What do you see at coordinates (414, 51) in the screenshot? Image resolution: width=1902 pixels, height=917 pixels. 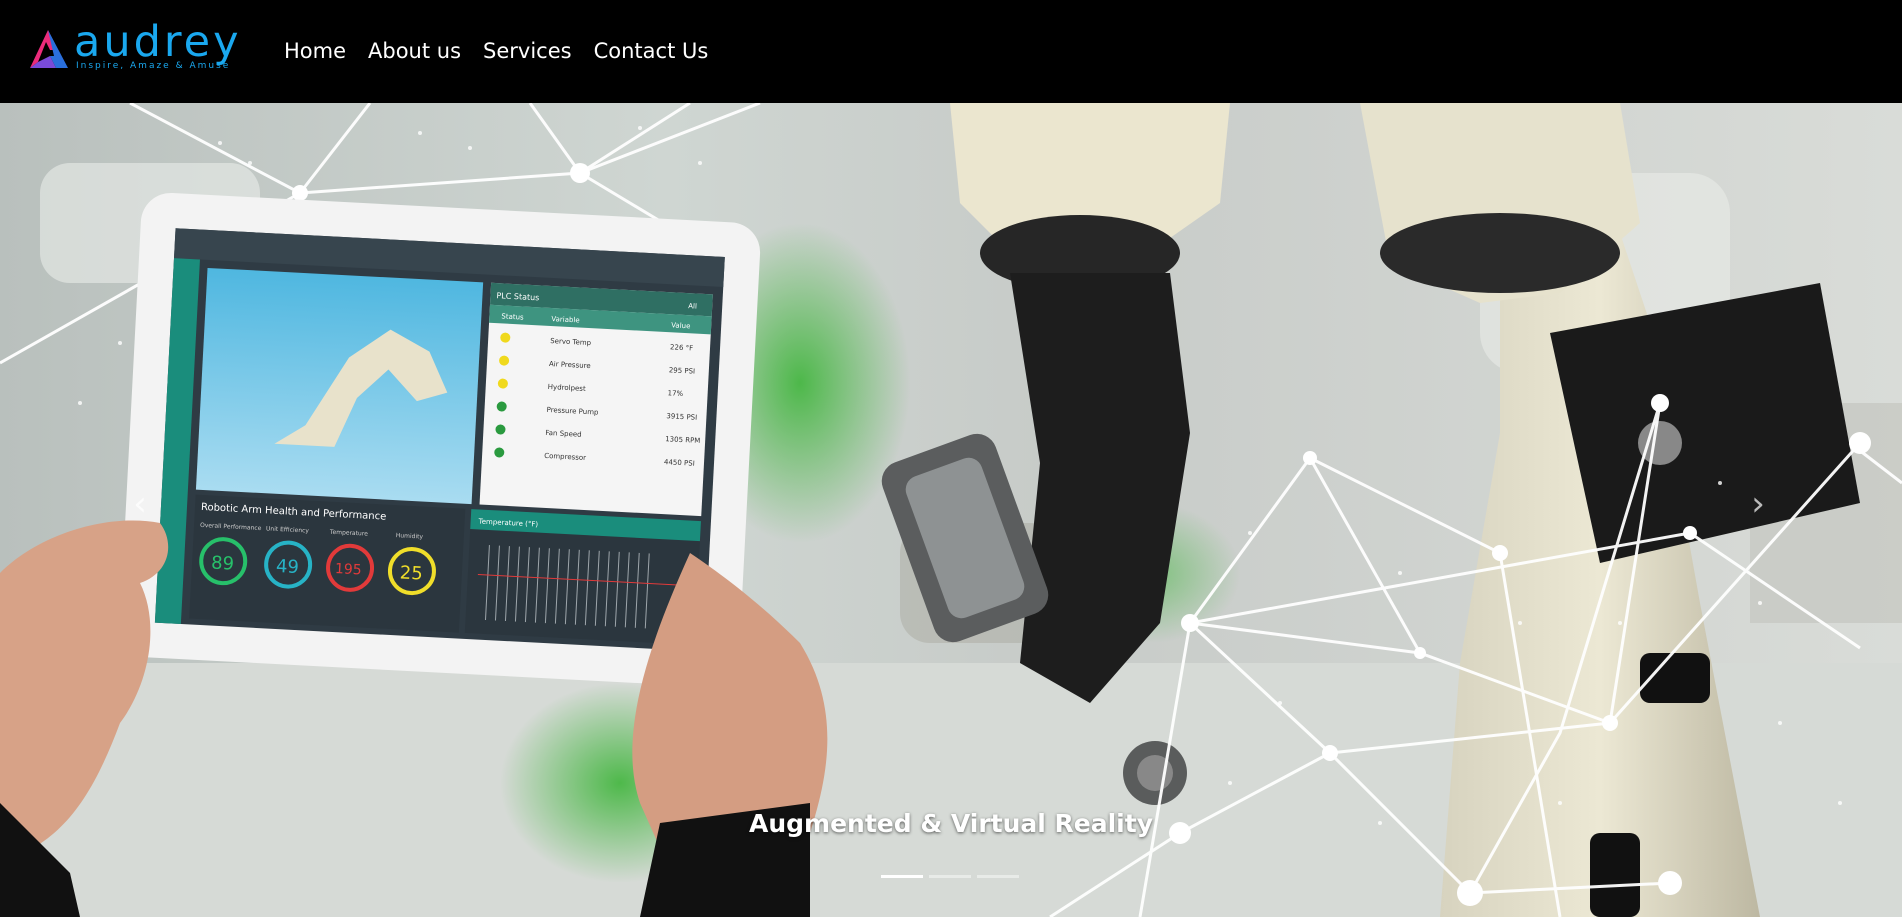 I see `nav-link-about-us: About us` at bounding box center [414, 51].